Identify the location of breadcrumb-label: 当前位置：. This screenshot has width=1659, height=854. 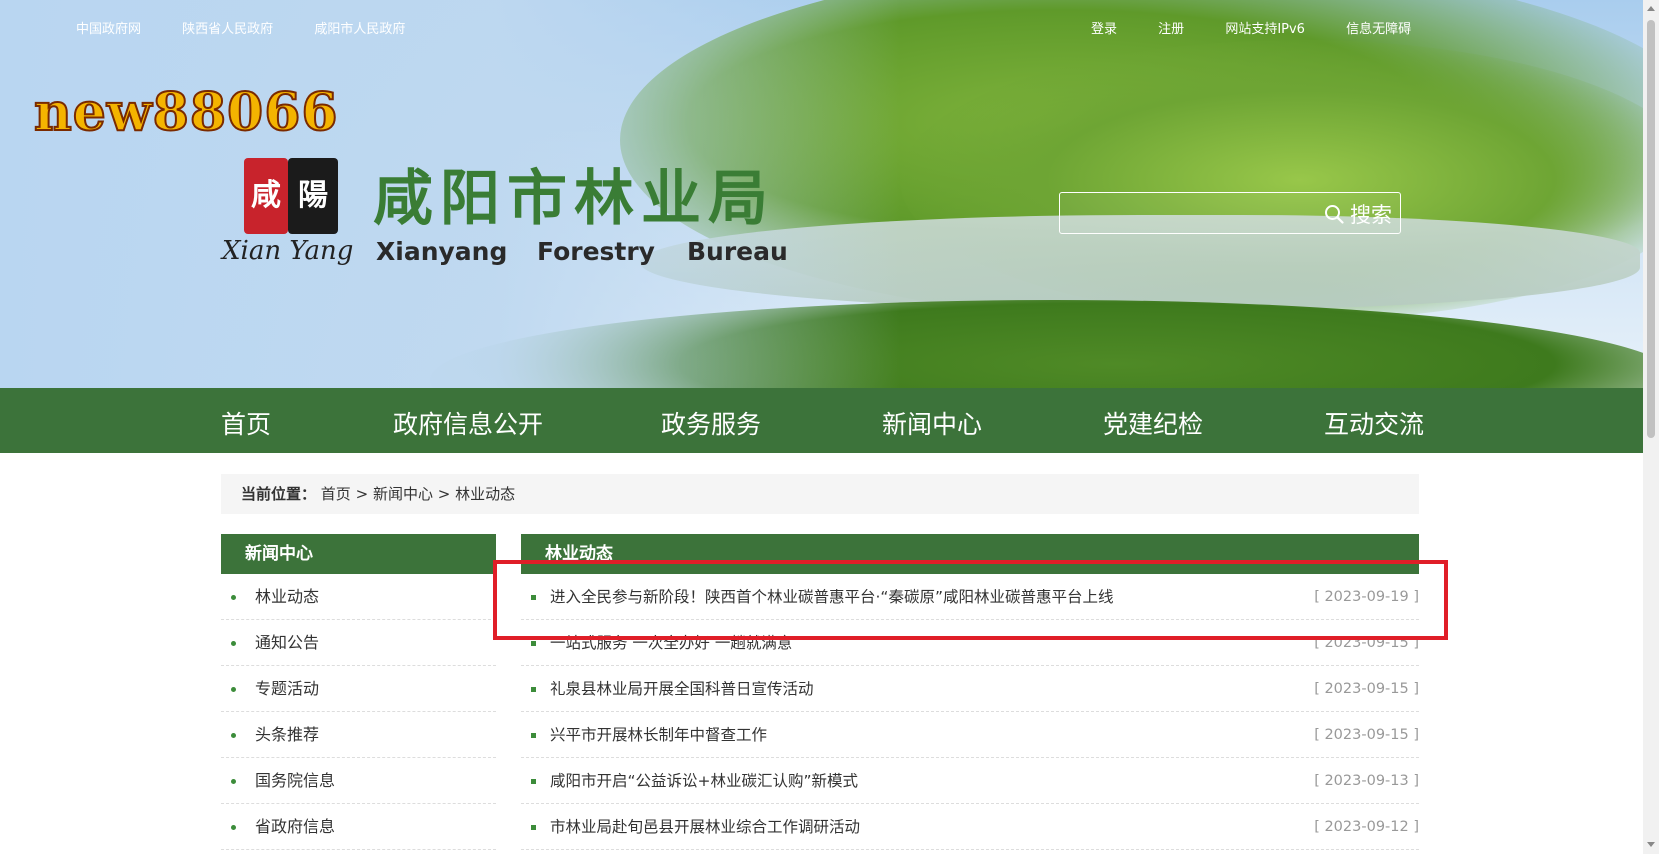
(279, 494).